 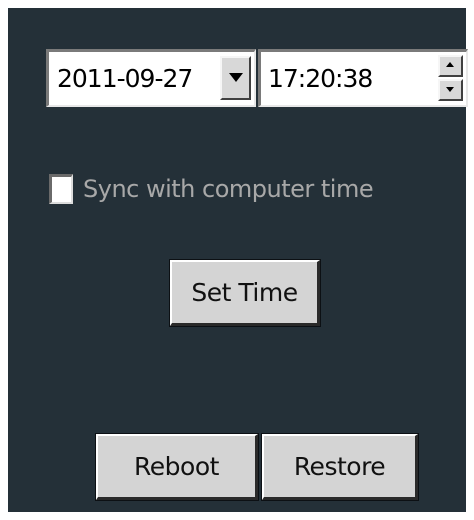 I want to click on date-picker: 2011-09-27, so click(x=151, y=78).